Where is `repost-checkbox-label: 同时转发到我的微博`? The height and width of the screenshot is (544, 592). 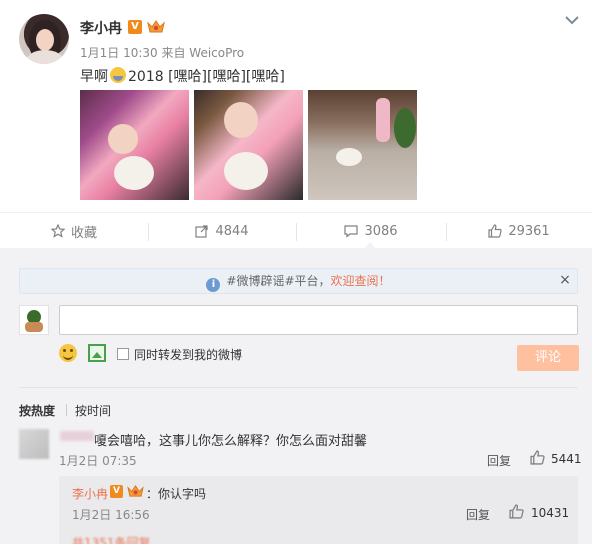
repost-checkbox-label: 同时转发到我的微博 is located at coordinates (188, 355).